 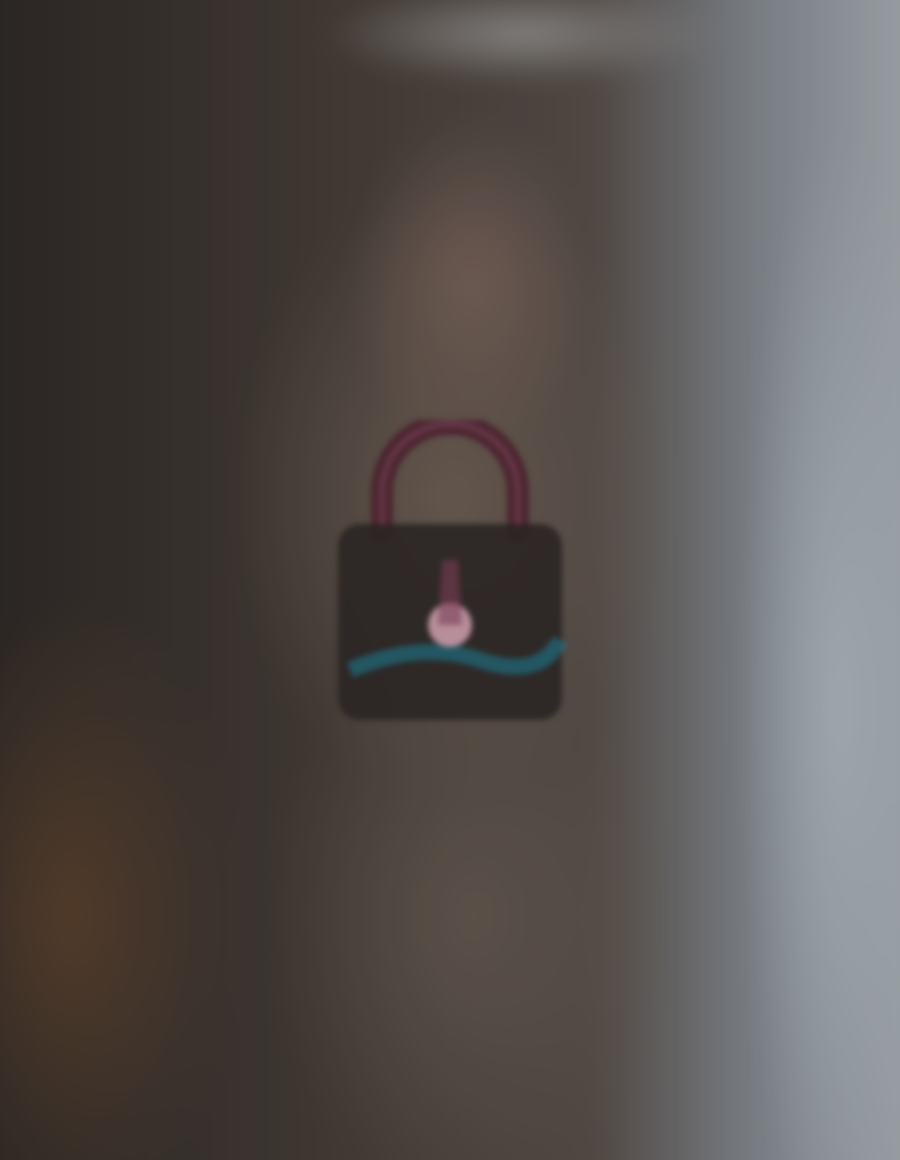 I want to click on lock-icon, so click(x=450, y=575).